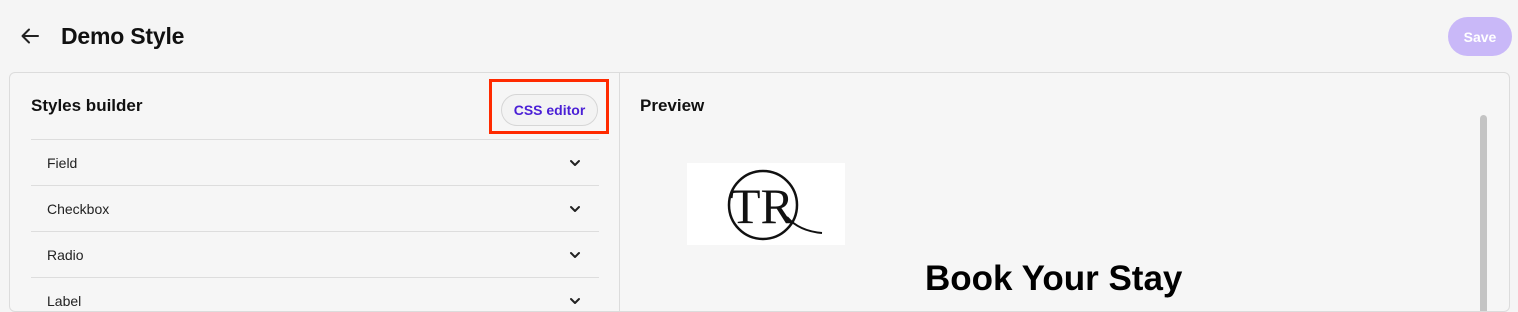 The width and height of the screenshot is (1518, 312). I want to click on css-editor-button: CSS editor, so click(549, 110).